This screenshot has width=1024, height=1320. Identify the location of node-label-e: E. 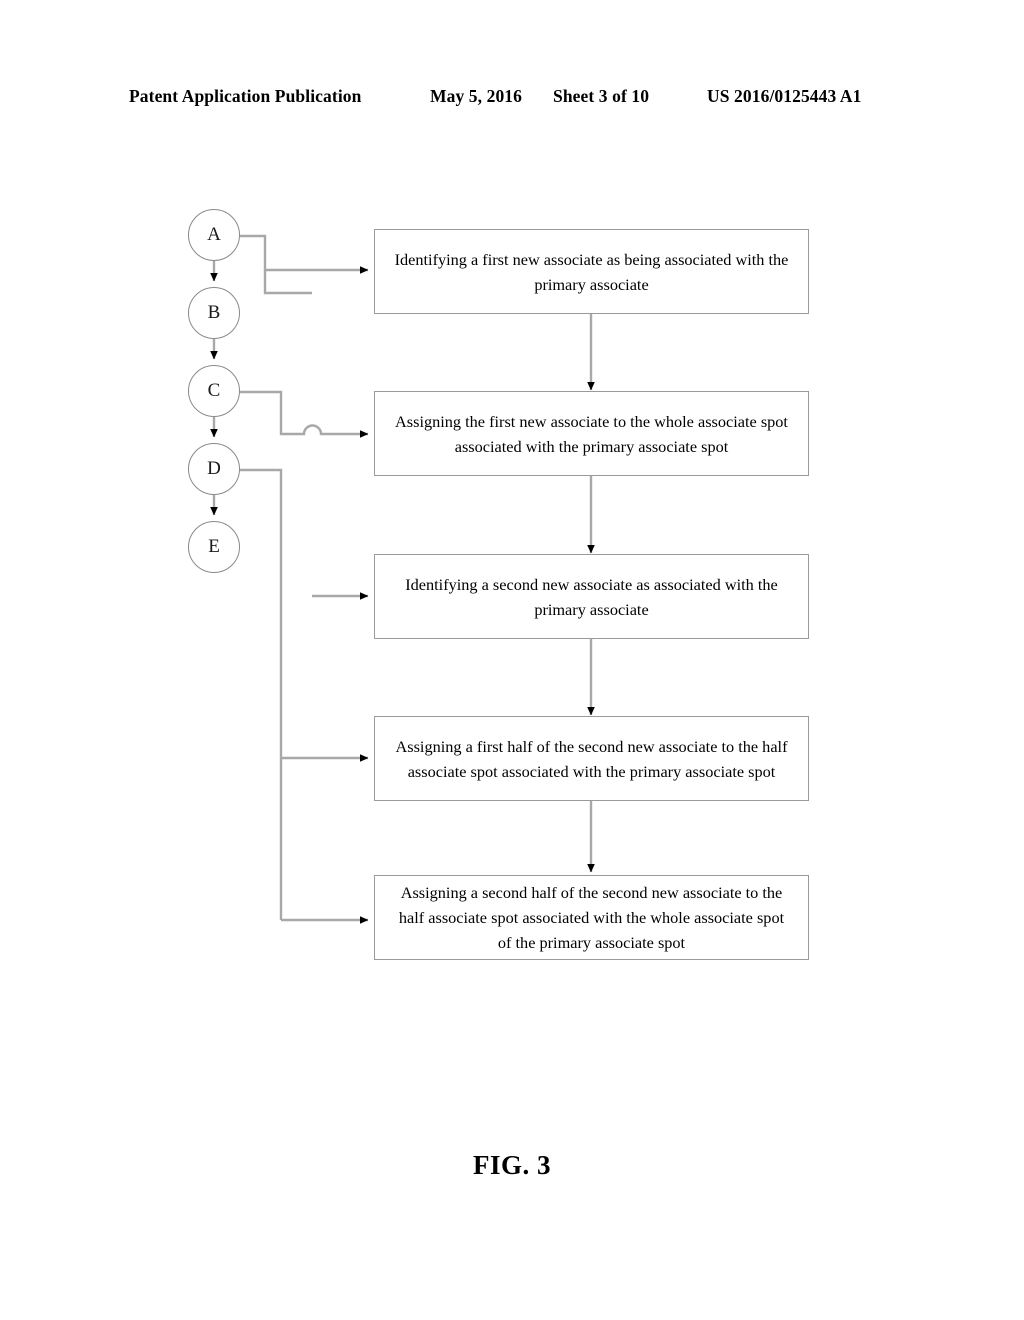
(214, 546).